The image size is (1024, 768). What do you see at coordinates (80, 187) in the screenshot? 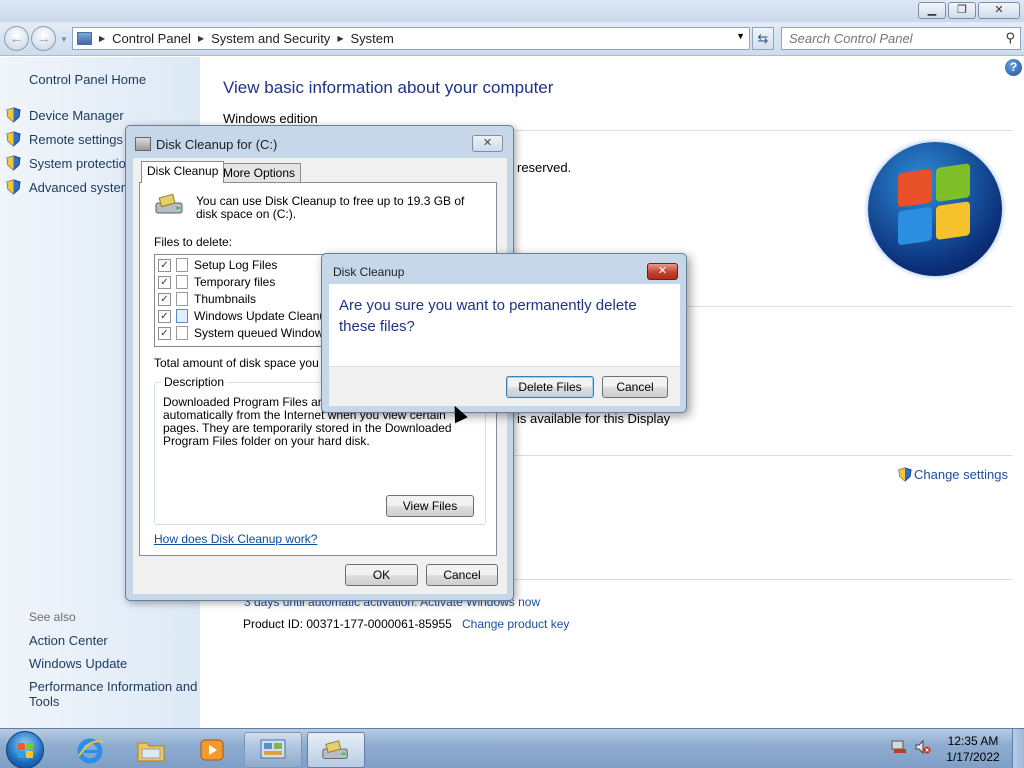
I see `sidebar-item-advanced-system: Advanced system` at bounding box center [80, 187].